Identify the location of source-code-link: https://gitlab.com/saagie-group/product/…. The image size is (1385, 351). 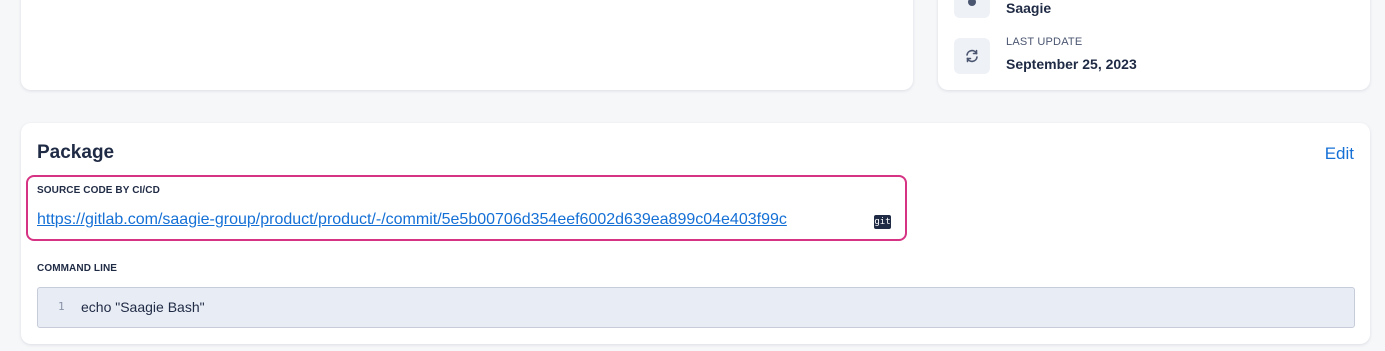
(412, 220).